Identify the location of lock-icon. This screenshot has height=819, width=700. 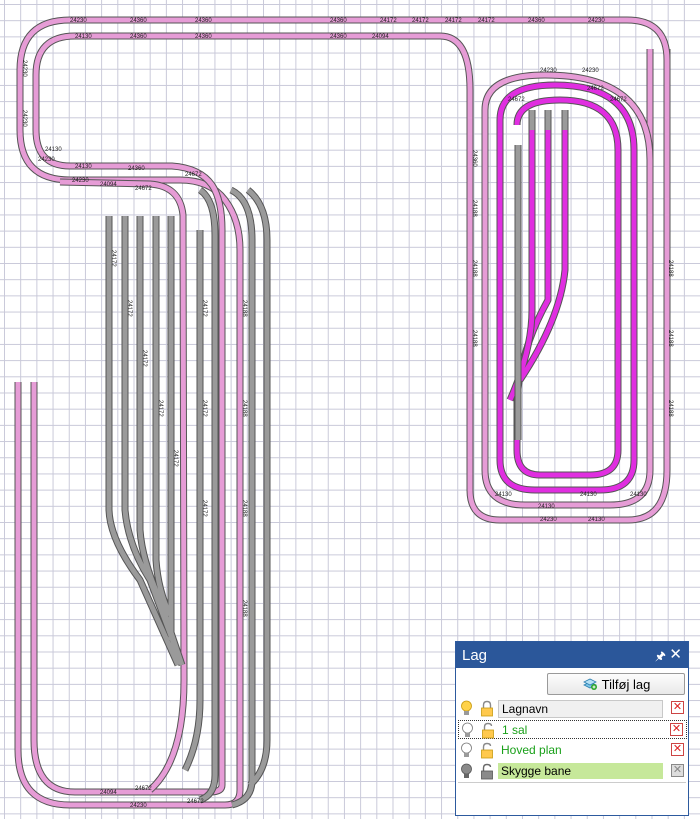
(487, 708).